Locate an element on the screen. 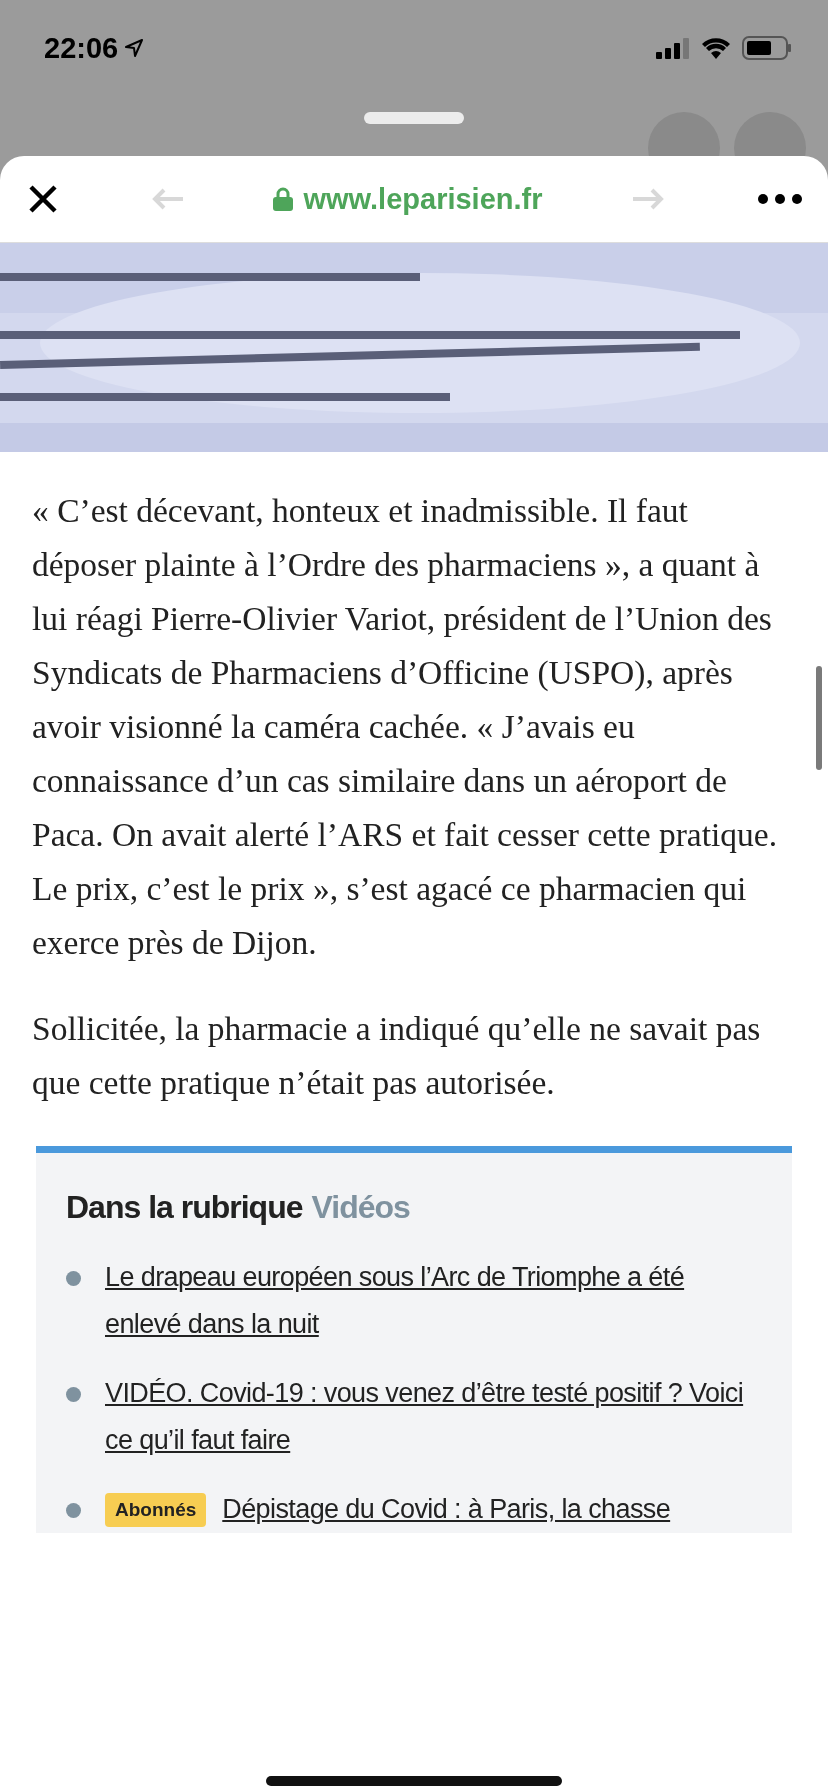 The width and height of the screenshot is (828, 1792). article-link: Le drapeau européen sous l’Arc de Triomphe a été enlevé dans la nuit is located at coordinates (433, 1301).